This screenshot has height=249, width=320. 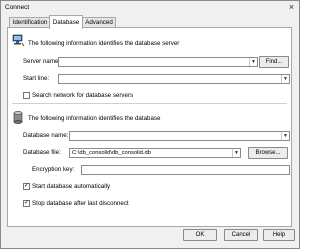 I want to click on server-name-label: Server name:, so click(x=42, y=61).